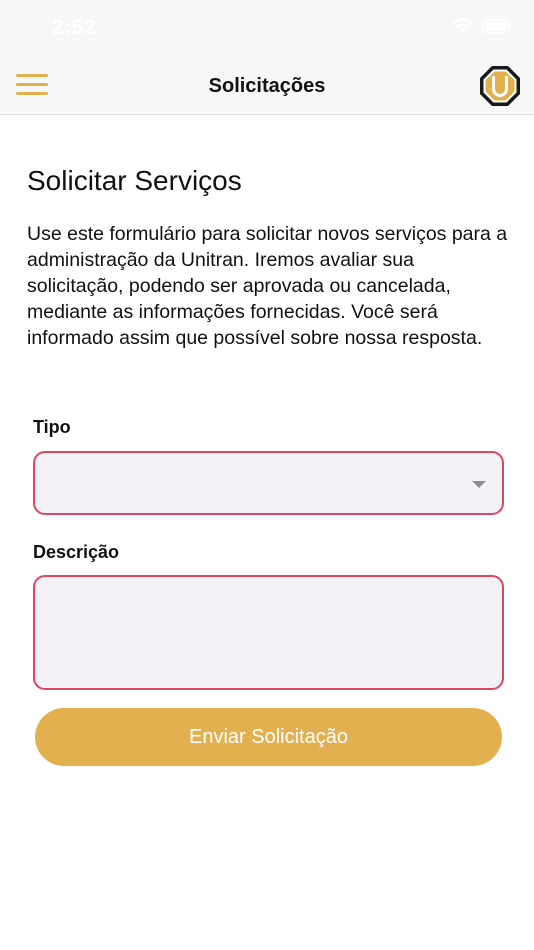  I want to click on page-title: Solicitações, so click(267, 86).